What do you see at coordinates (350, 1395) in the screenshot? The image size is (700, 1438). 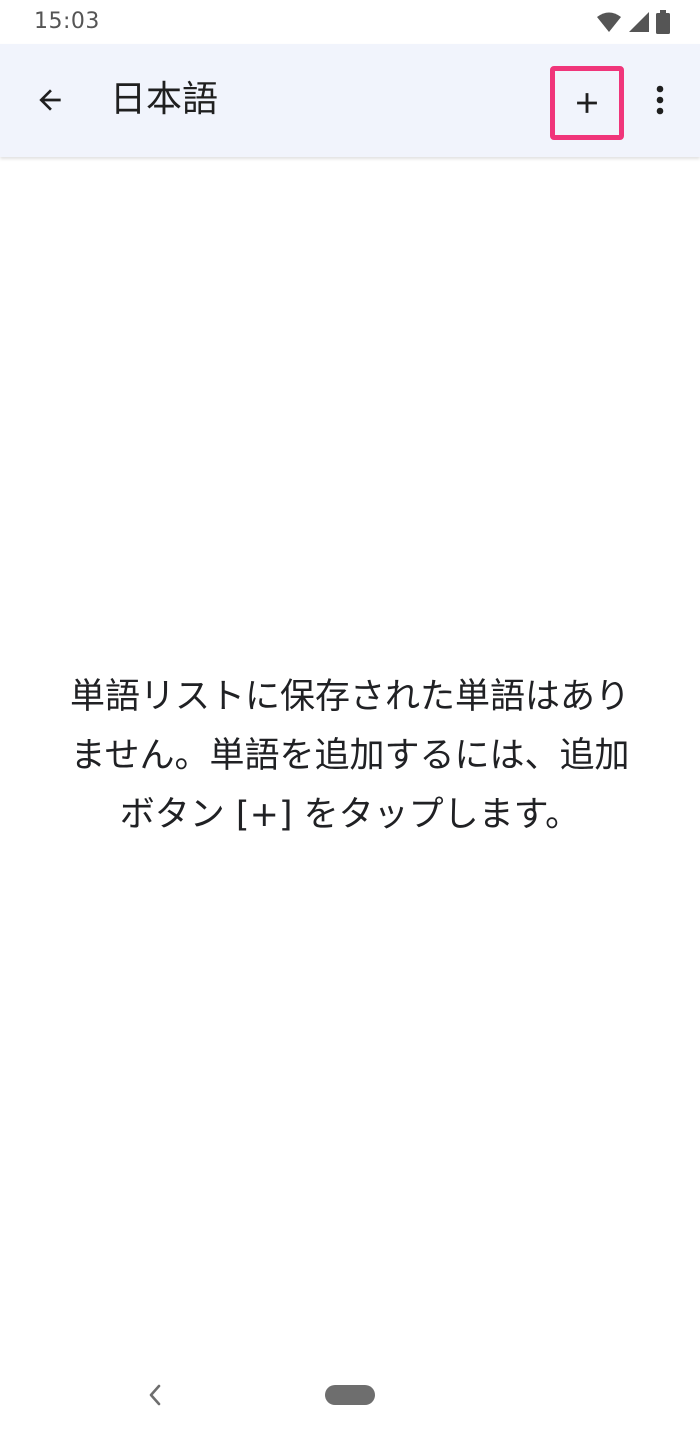 I see `home-pill-icon` at bounding box center [350, 1395].